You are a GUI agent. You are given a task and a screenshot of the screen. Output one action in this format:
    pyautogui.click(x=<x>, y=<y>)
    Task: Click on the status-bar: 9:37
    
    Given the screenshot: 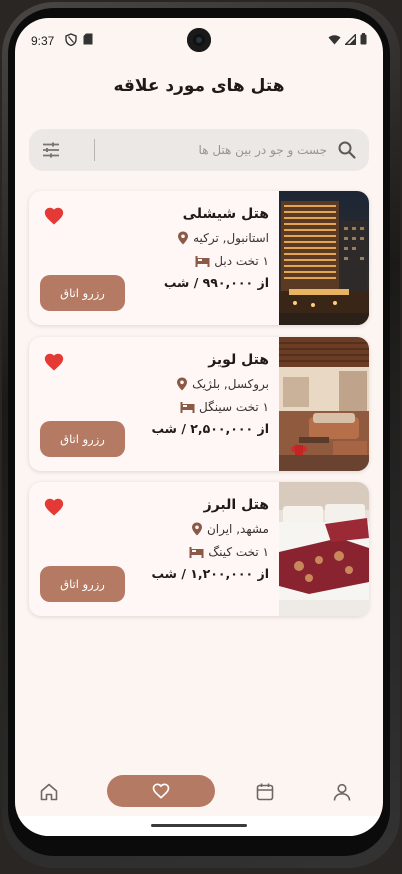 What is the action you would take?
    pyautogui.click(x=199, y=41)
    